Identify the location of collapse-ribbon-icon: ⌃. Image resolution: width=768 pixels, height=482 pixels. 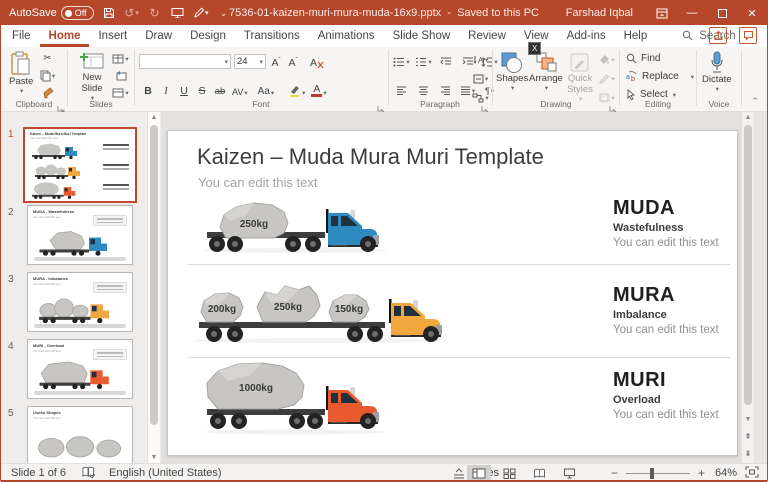
(755, 101).